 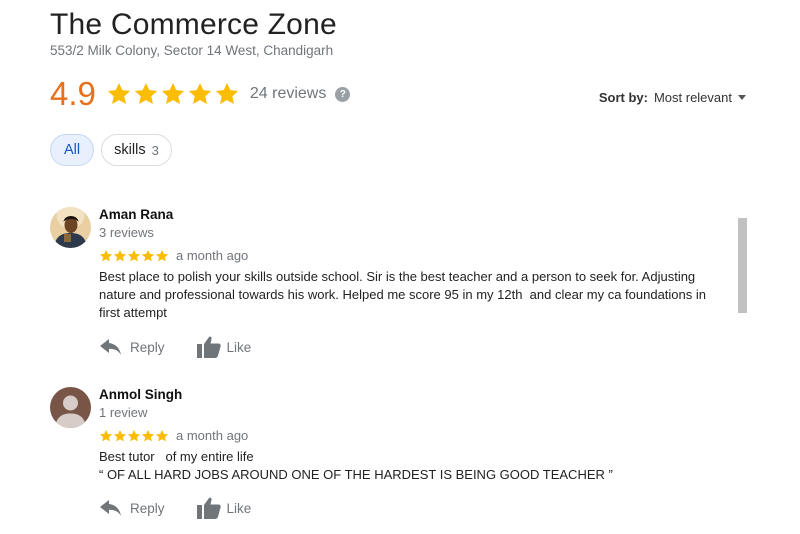 I want to click on rating-summary: 4.9 24 reviews ?, so click(x=200, y=94).